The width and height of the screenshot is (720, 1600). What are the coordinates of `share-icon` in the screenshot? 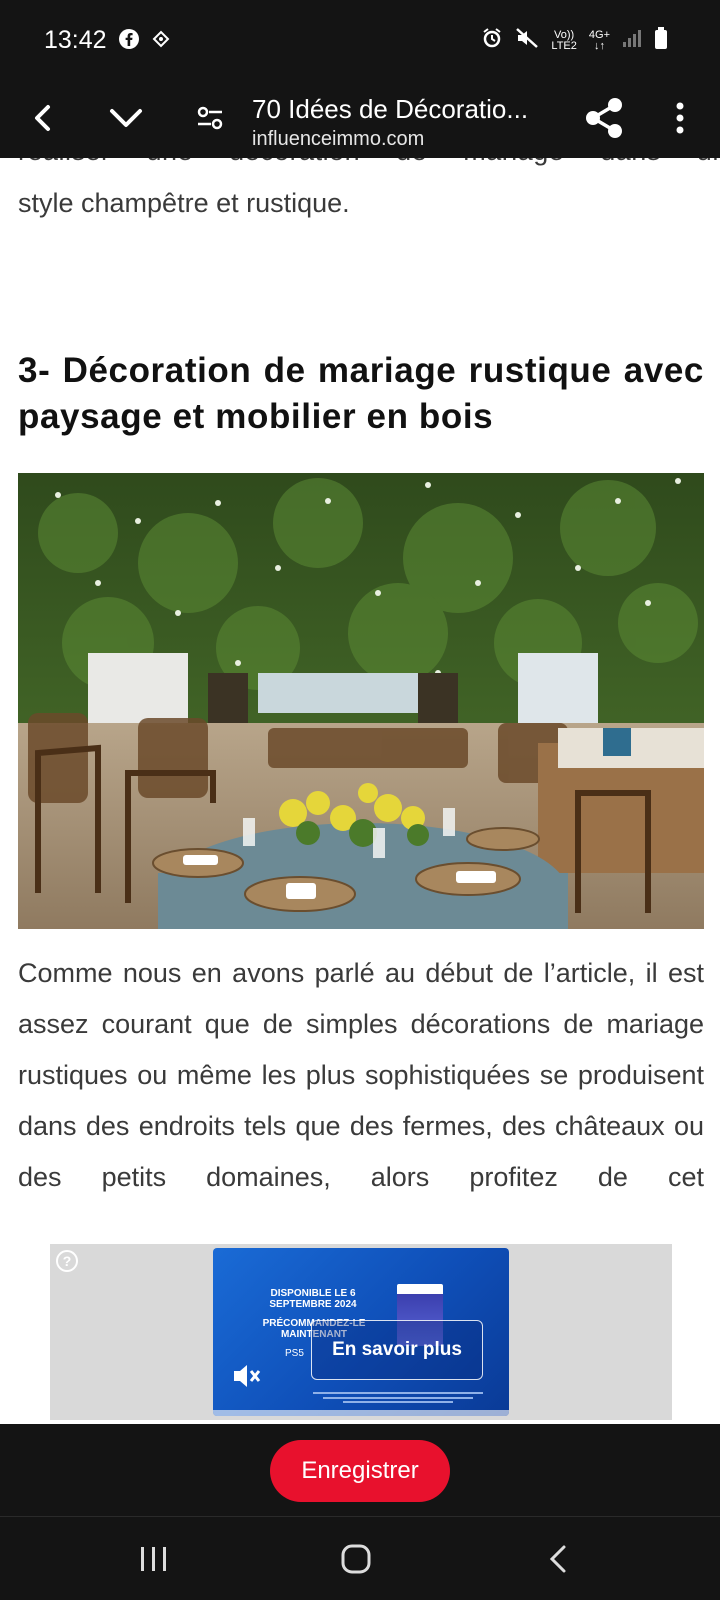 It's located at (604, 118).